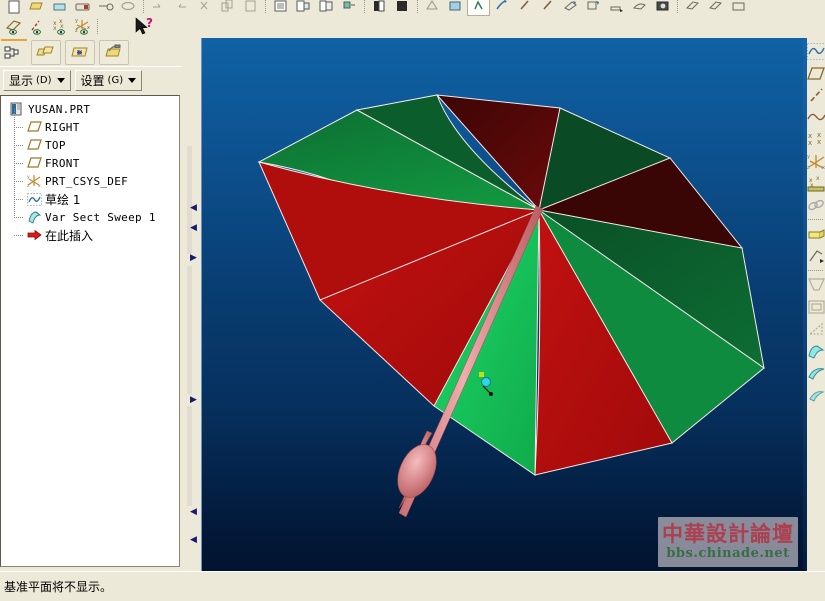 This screenshot has height=601, width=825. What do you see at coordinates (815, 161) in the screenshot?
I see `datum-csys-icon: y z x` at bounding box center [815, 161].